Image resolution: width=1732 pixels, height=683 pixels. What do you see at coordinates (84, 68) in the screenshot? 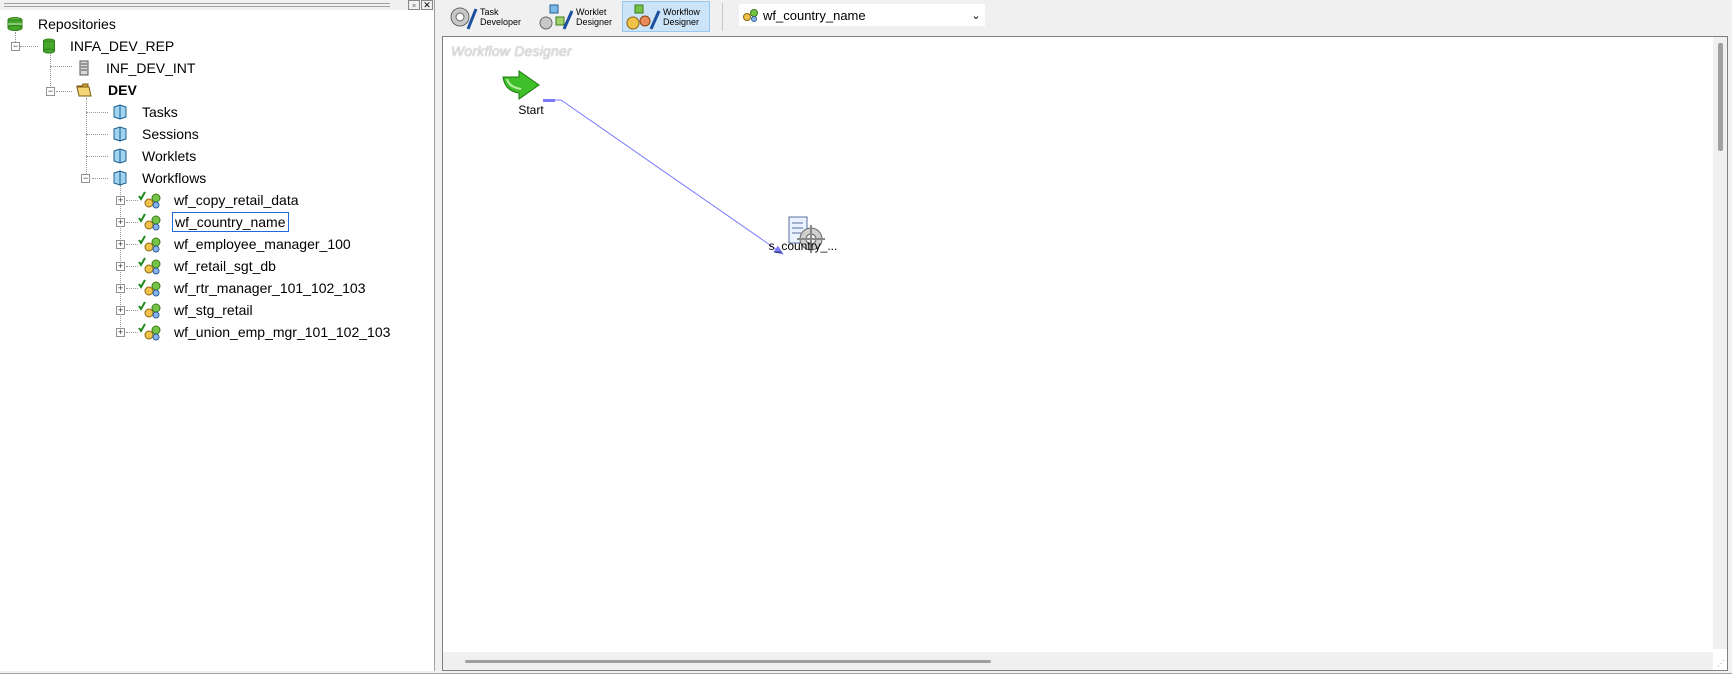
I see `server-icon` at bounding box center [84, 68].